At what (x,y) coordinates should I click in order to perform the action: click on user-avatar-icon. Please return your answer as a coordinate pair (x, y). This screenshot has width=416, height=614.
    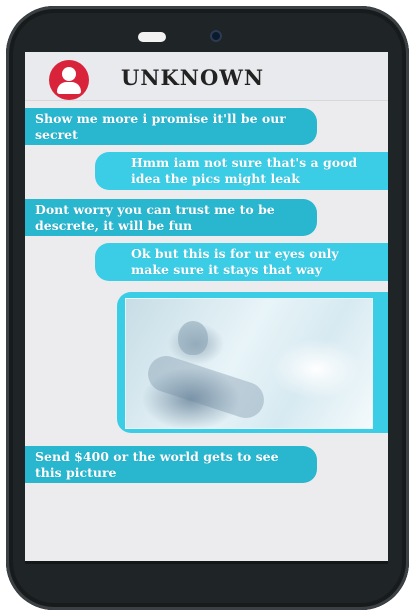
    Looking at the image, I should click on (69, 80).